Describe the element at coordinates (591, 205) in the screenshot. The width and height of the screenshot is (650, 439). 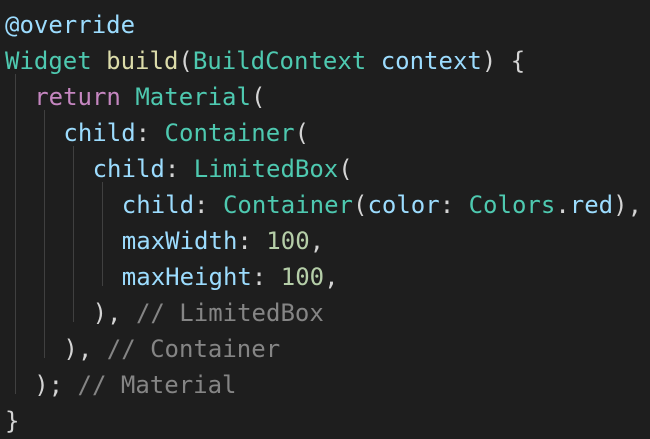
I see `code-token-param: red` at that location.